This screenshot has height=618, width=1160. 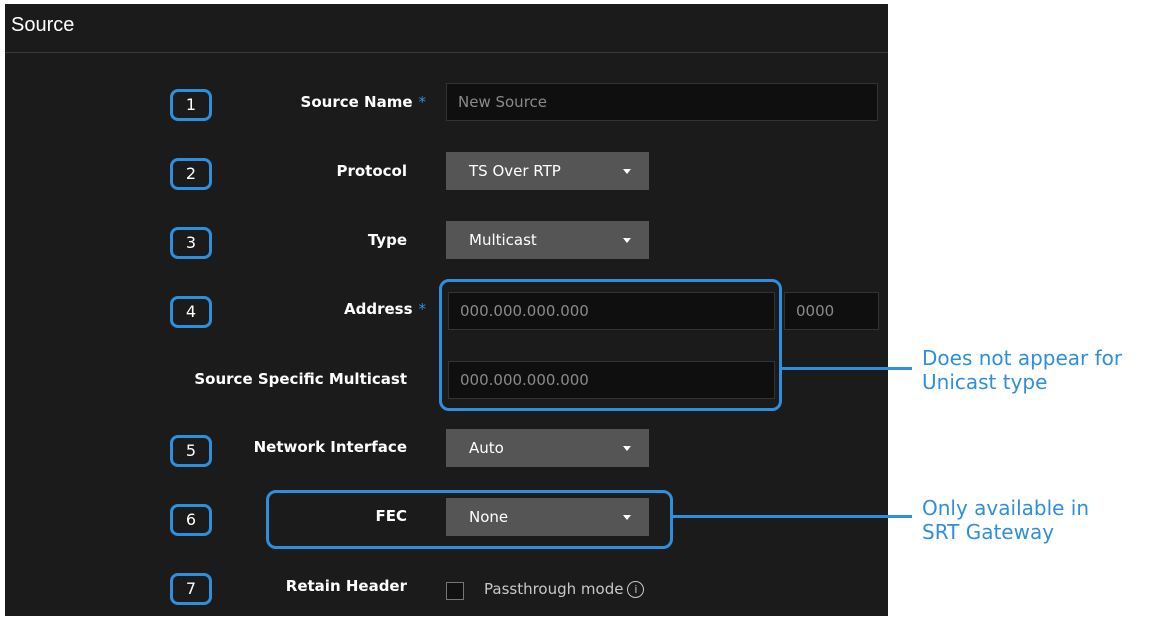 I want to click on fec-note: Only available in SRT Gateway, so click(x=1005, y=520).